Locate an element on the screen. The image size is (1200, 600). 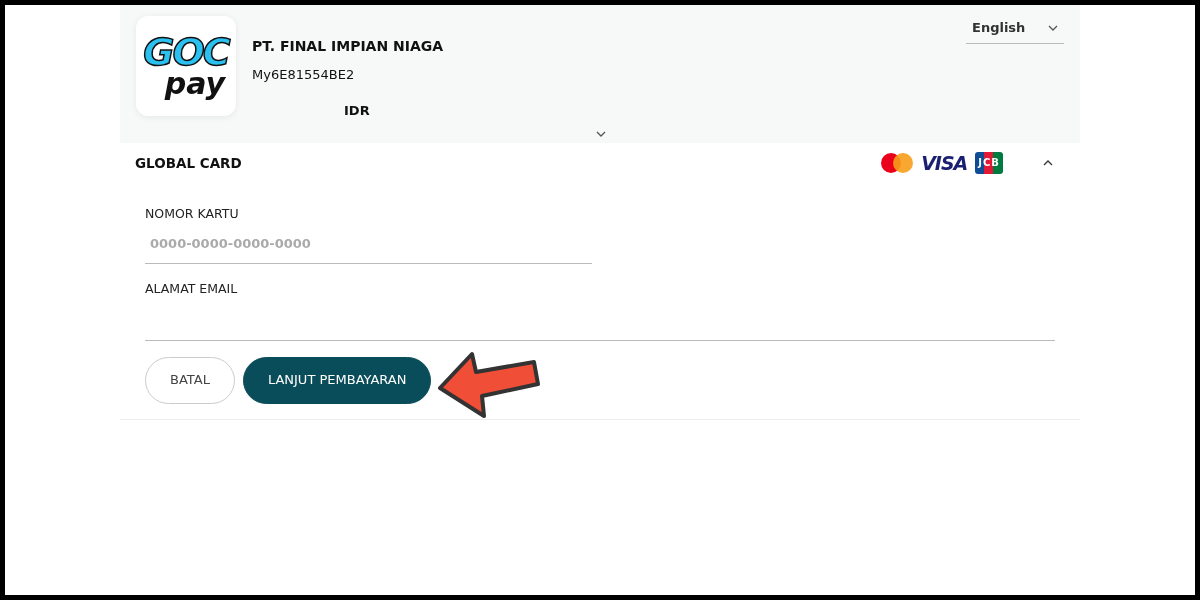
field-label: NOMOR KARTU is located at coordinates (192, 214).